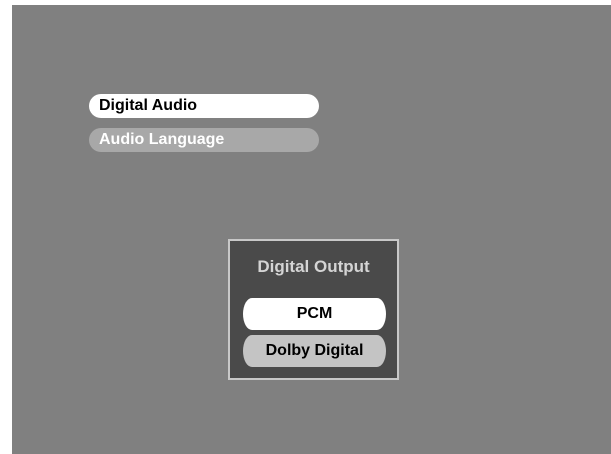 The width and height of the screenshot is (611, 454). I want to click on digital-output-dialog: Digital Output PCM Dolby Digital, so click(313, 309).